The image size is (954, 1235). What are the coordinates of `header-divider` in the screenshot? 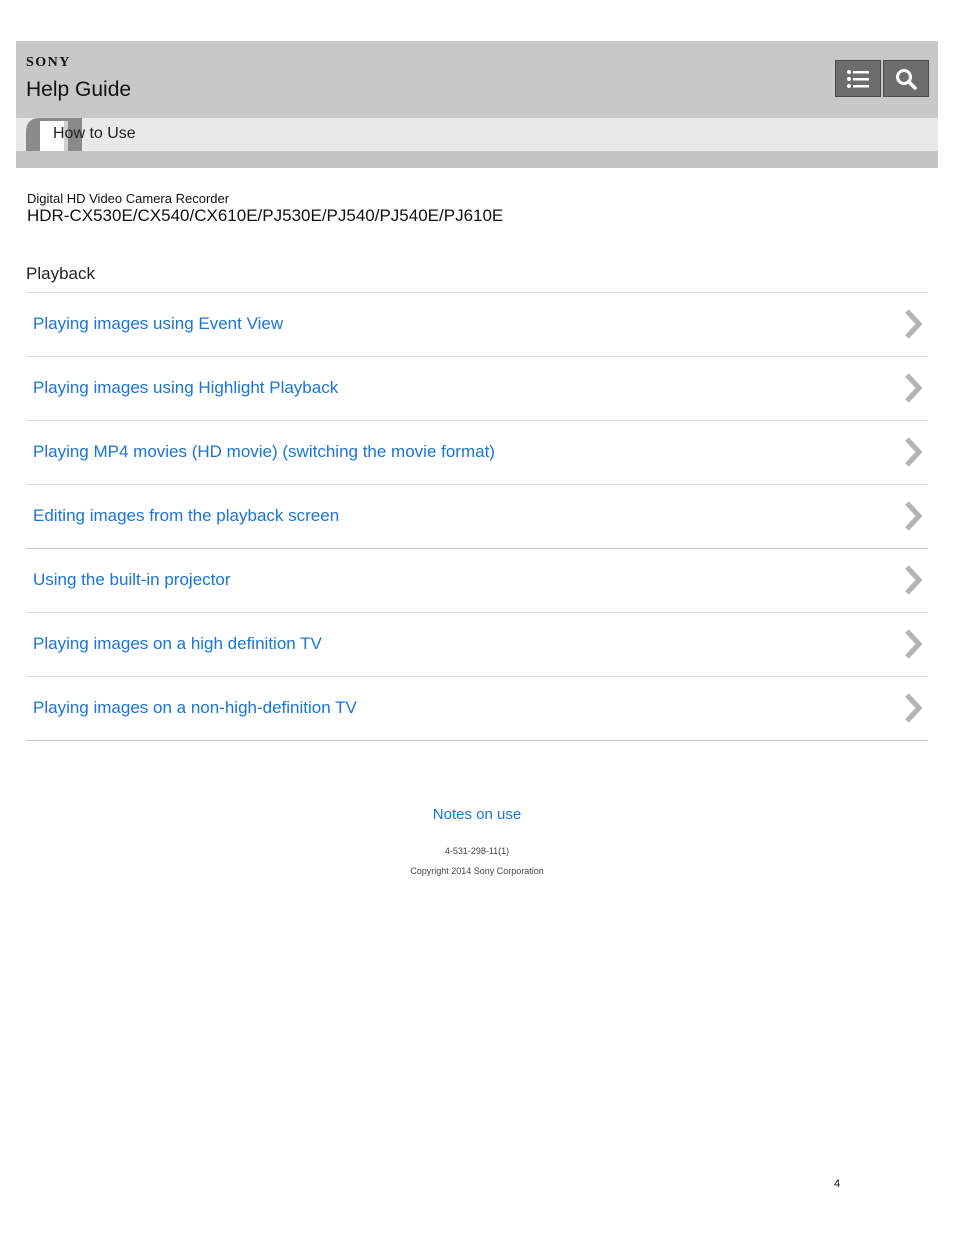 It's located at (477, 159).